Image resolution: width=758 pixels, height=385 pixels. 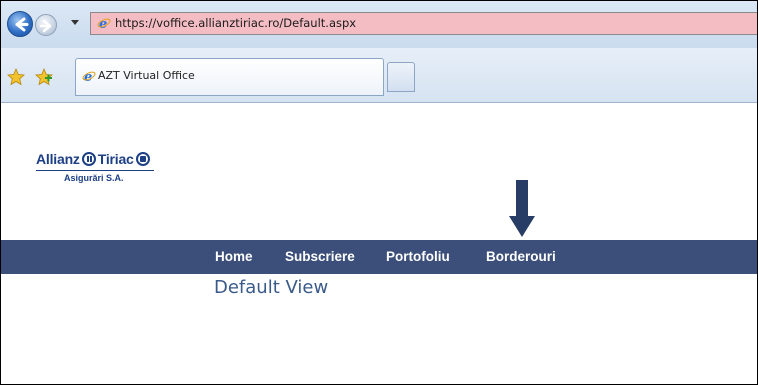 What do you see at coordinates (94, 178) in the screenshot?
I see `logo-subtitle: Asigurări S.A.` at bounding box center [94, 178].